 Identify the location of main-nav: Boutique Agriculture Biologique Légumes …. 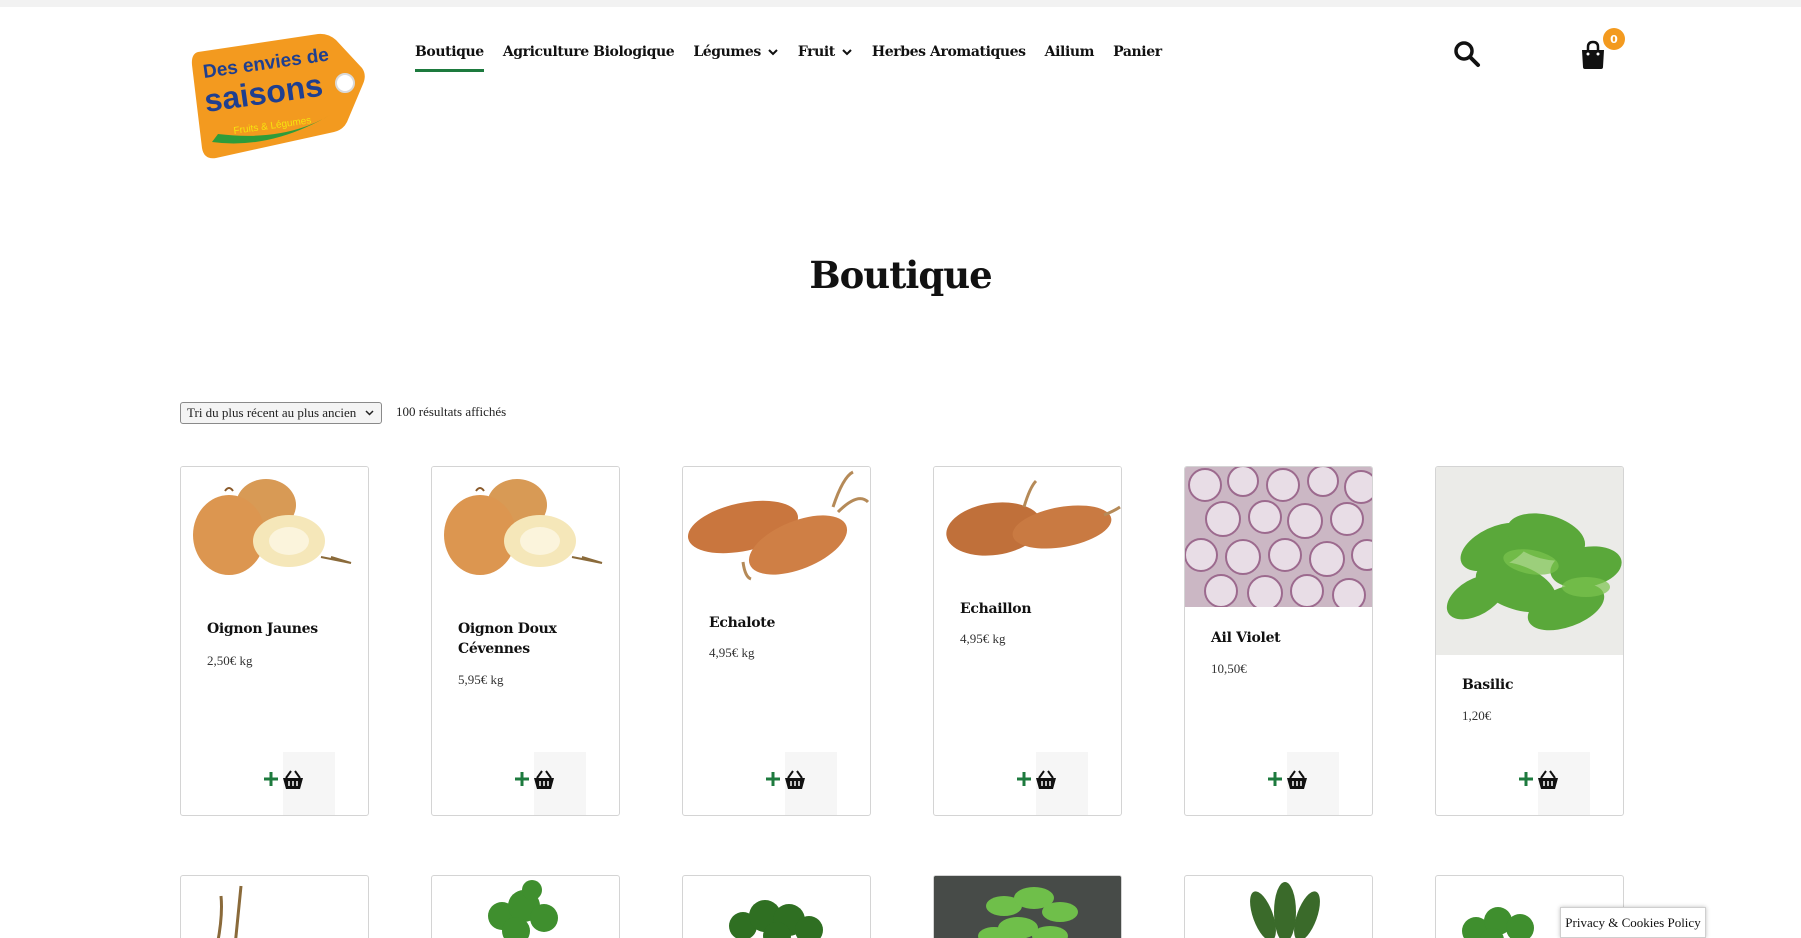
(798, 58).